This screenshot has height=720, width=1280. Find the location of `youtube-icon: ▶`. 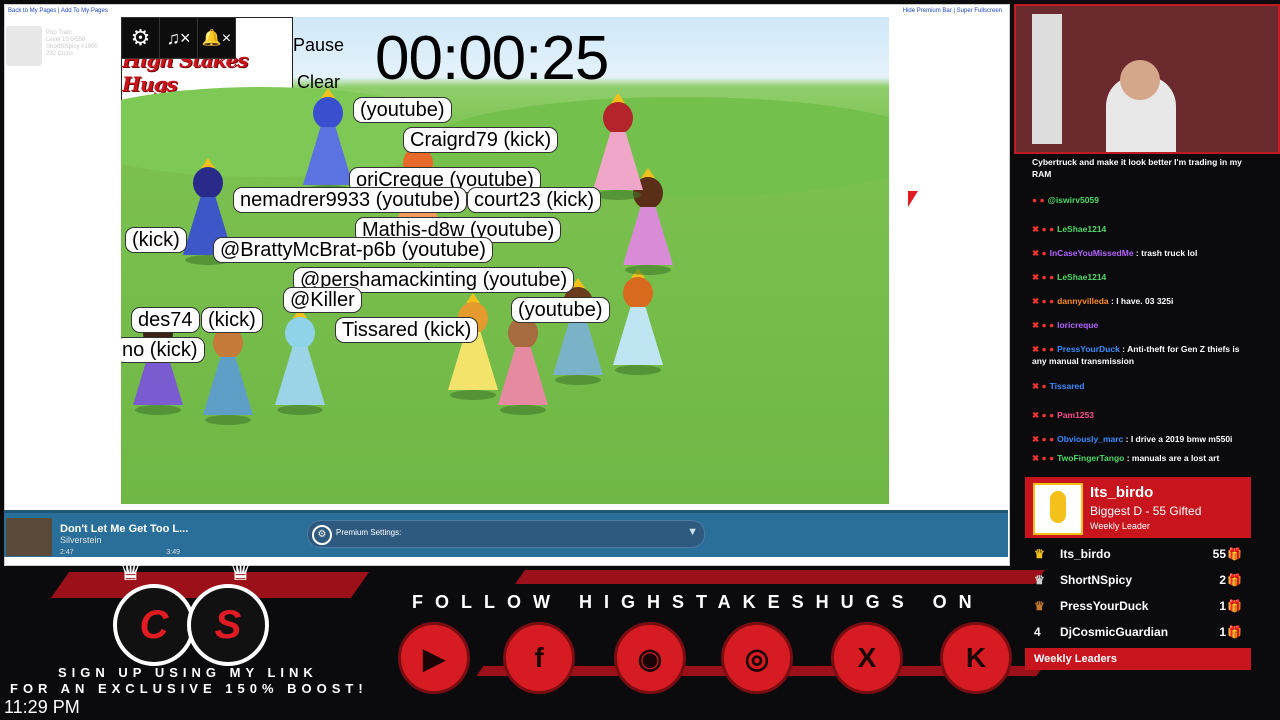

youtube-icon: ▶ is located at coordinates (434, 658).